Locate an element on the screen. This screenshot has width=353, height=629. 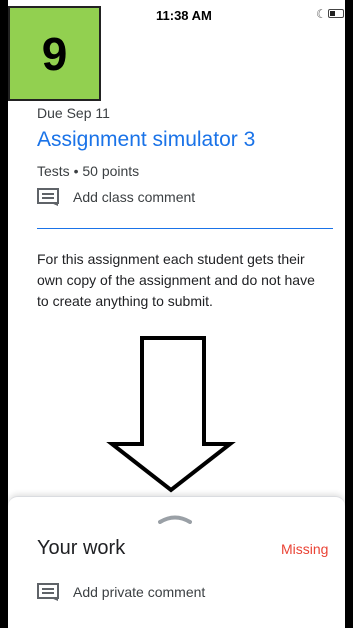
work-status-badge: Missing is located at coordinates (305, 549).